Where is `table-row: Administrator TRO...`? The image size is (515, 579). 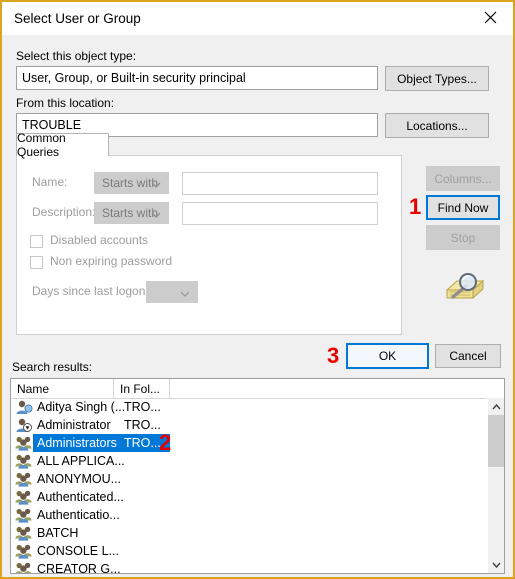 table-row: Administrator TRO... is located at coordinates (249, 425).